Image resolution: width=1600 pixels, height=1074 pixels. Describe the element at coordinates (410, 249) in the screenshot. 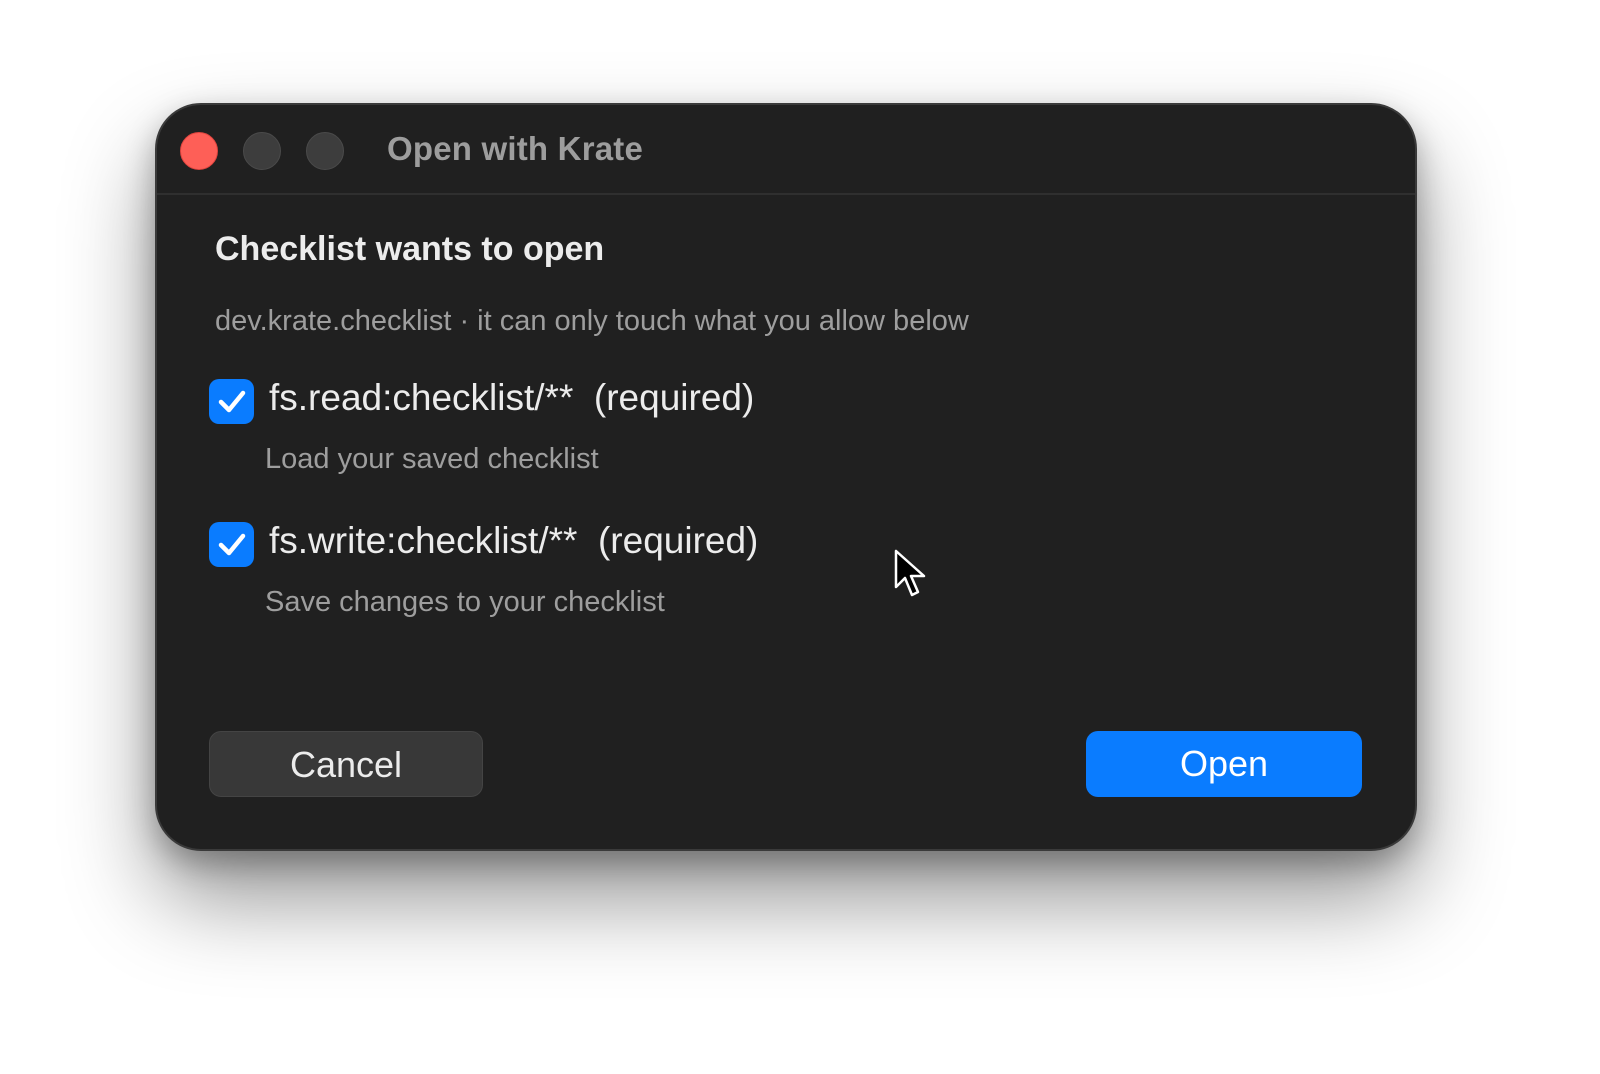

I see `dialog-heading: Checklist wants to open` at that location.